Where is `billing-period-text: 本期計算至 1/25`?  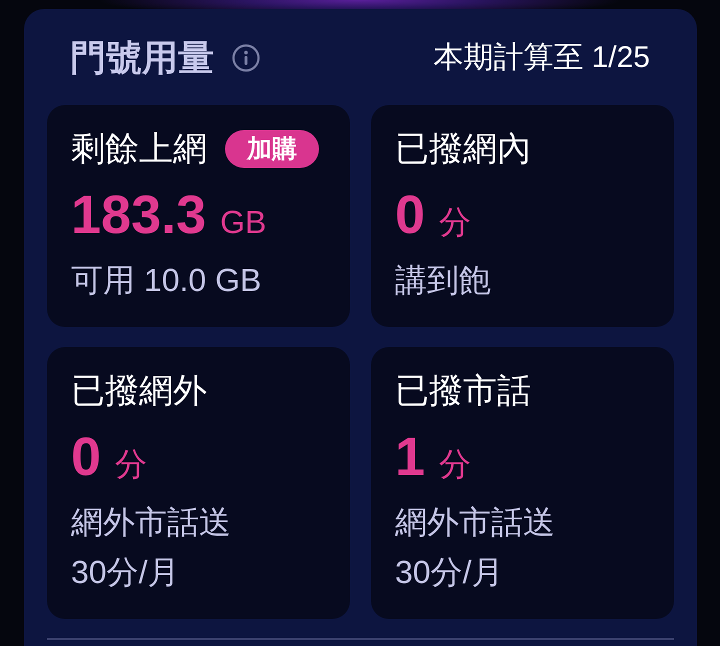 billing-period-text: 本期計算至 1/25 is located at coordinates (541, 58).